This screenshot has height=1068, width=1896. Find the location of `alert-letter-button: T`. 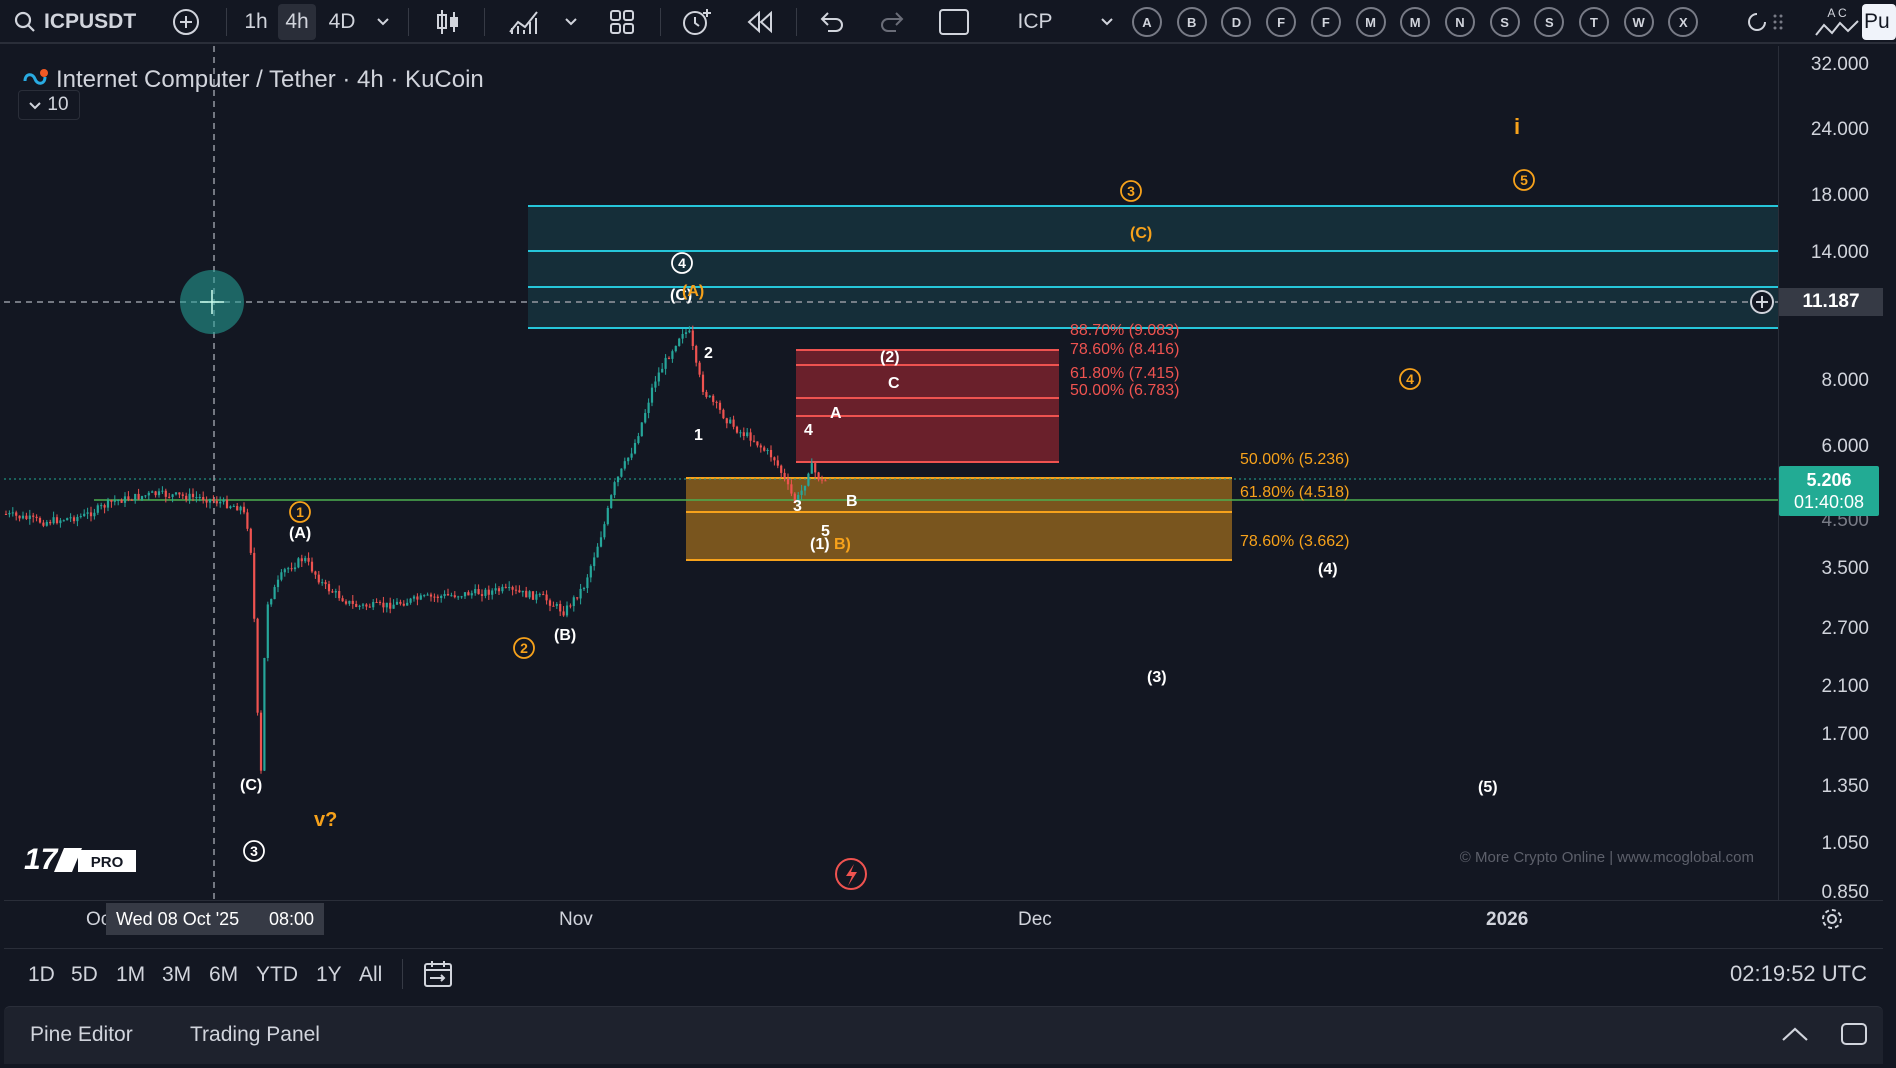

alert-letter-button: T is located at coordinates (1594, 22).